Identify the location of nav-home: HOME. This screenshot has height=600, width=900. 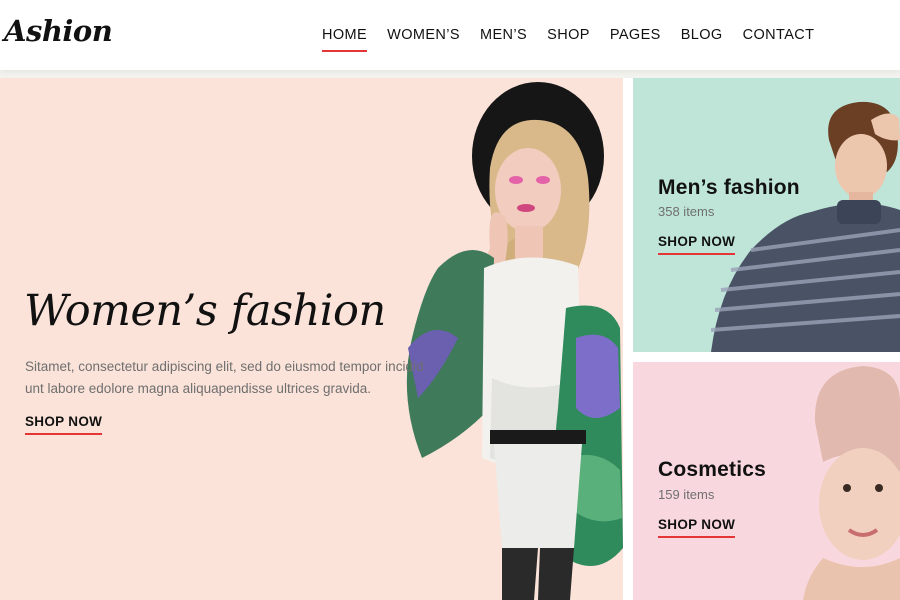
(345, 37).